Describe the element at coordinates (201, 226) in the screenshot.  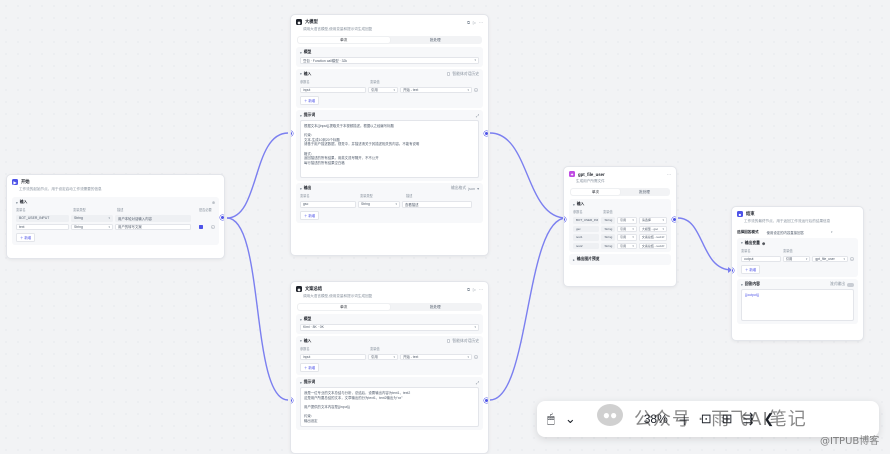
I see `required-checkbox` at that location.